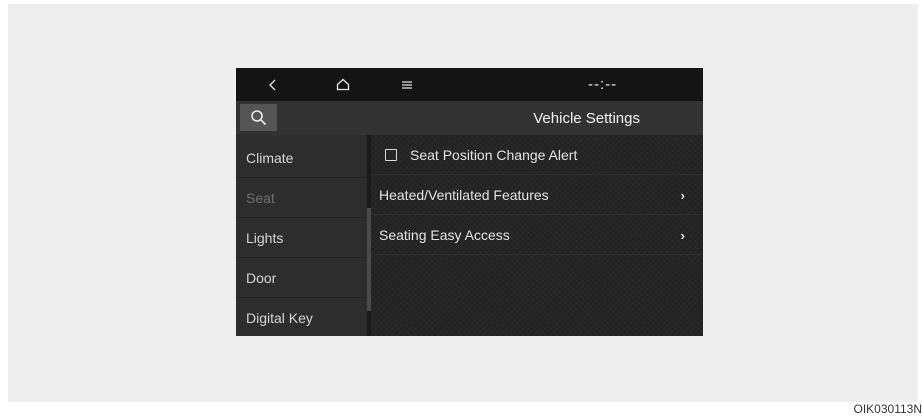  What do you see at coordinates (464, 194) in the screenshot?
I see `row-label: Heated/Ventilated Features` at bounding box center [464, 194].